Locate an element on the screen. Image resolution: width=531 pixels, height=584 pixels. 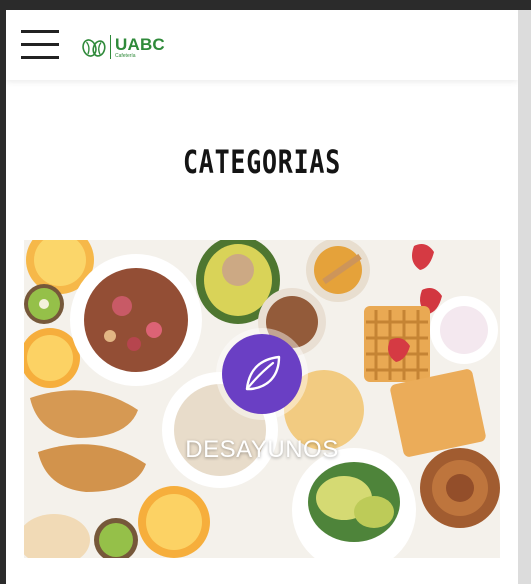
logo-divider is located at coordinates (110, 47).